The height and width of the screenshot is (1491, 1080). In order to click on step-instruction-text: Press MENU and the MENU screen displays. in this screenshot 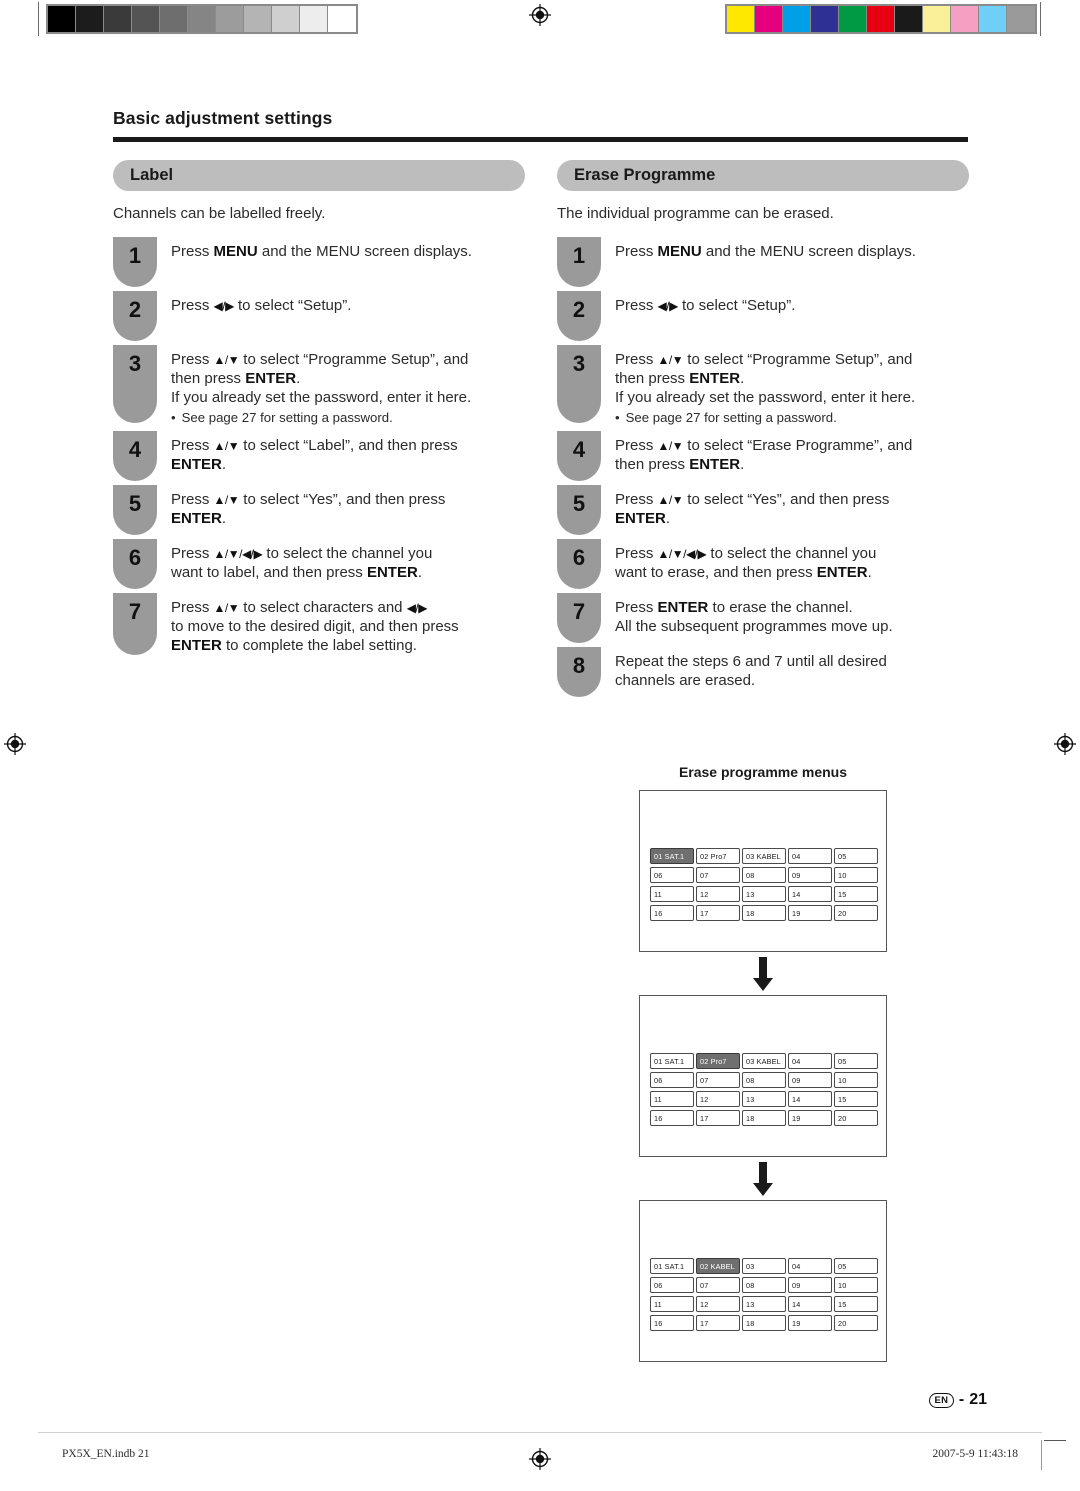, I will do `click(792, 249)`.